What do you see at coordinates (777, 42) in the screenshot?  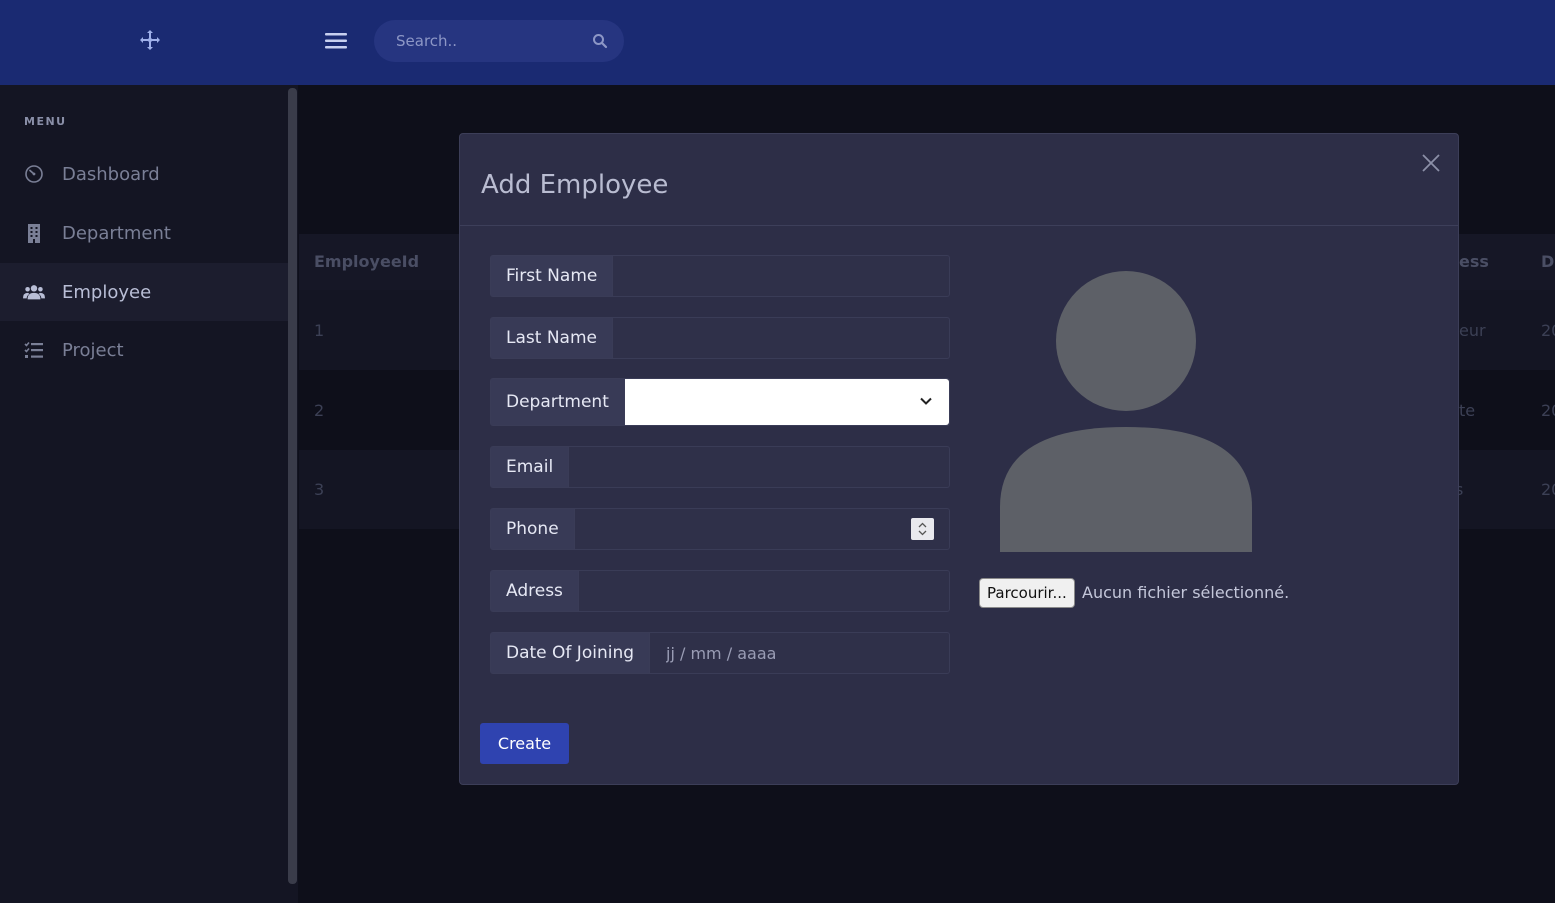 I see `top-bar` at bounding box center [777, 42].